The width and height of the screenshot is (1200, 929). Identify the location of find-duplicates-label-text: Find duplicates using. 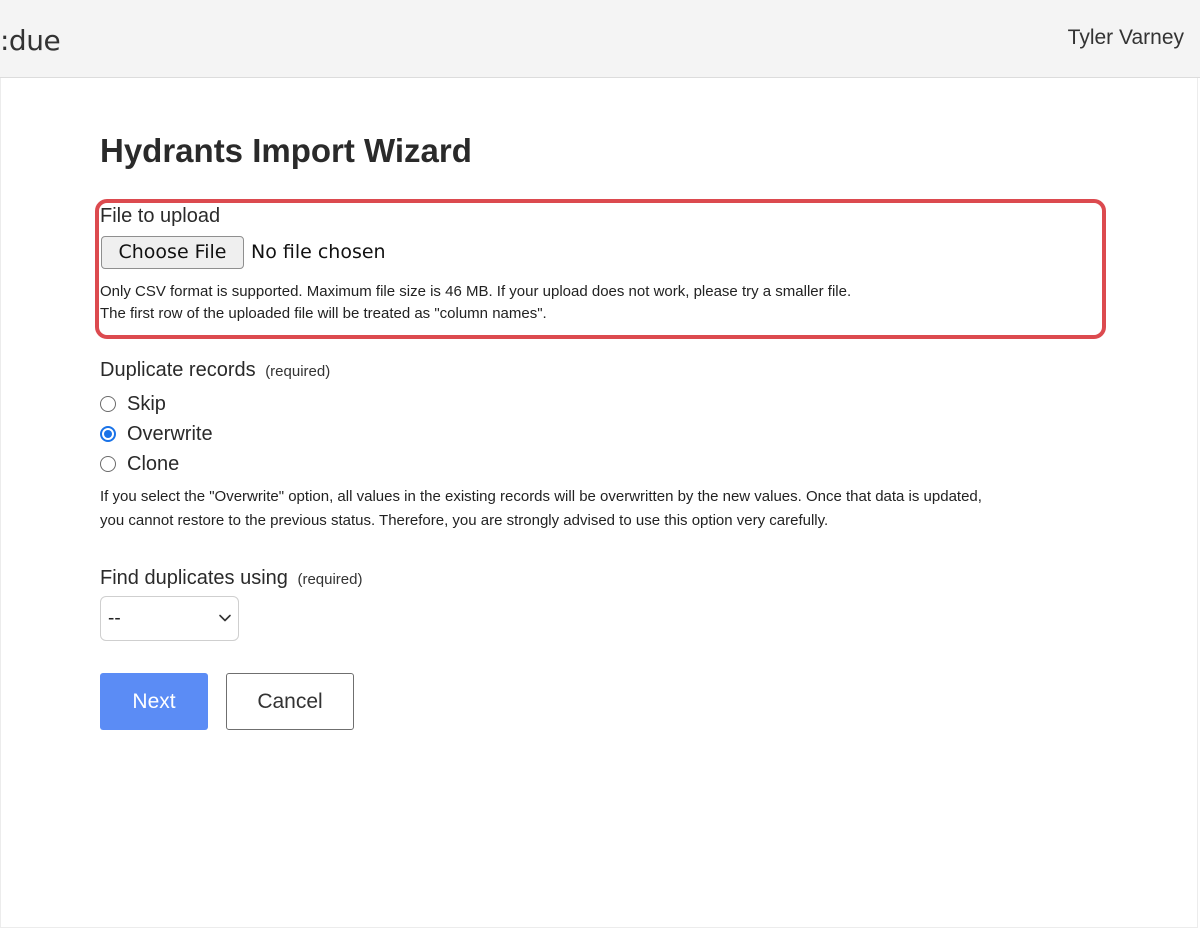
(194, 578).